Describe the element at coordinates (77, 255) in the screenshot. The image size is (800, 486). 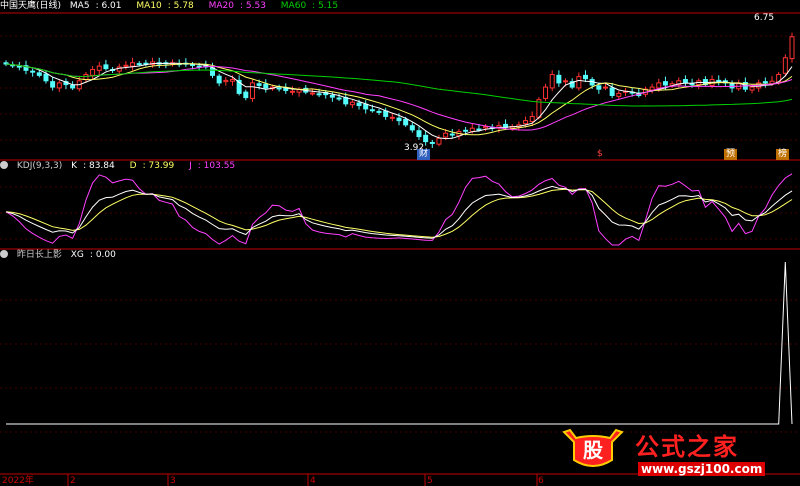
I see `xg-label: XG` at that location.